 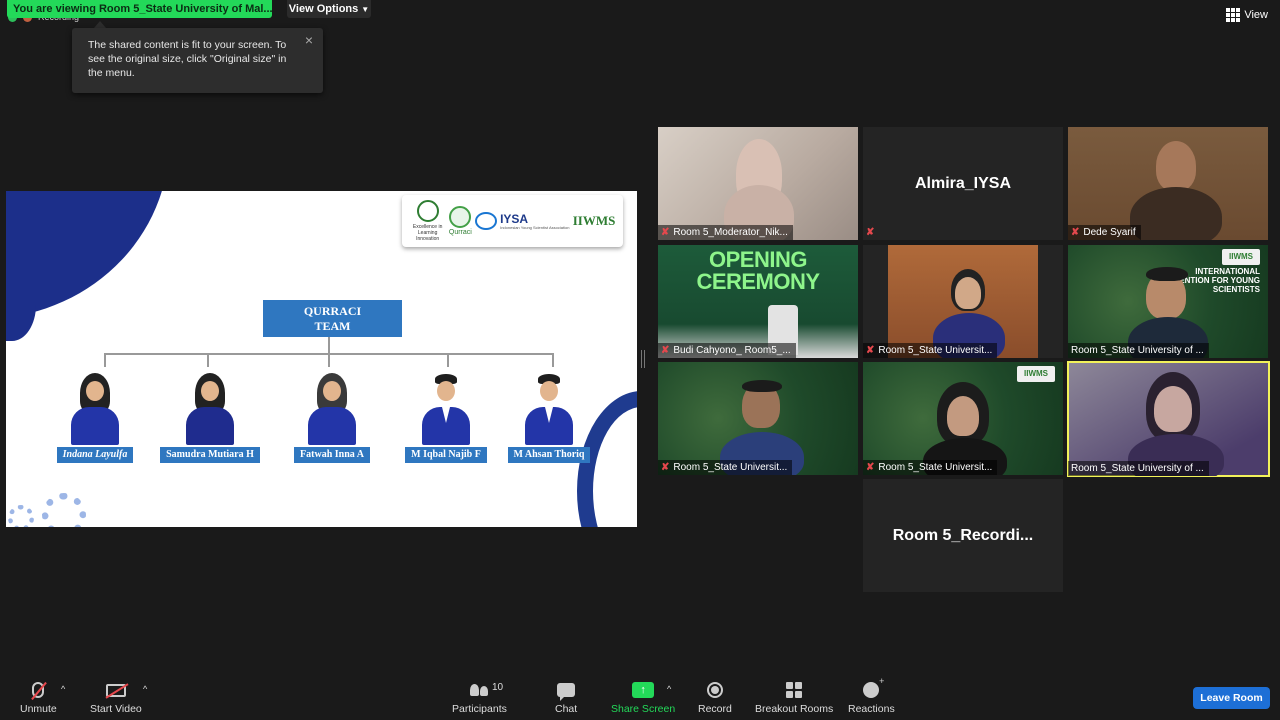 I want to click on microphone-muted-icon, so click(x=38, y=690).